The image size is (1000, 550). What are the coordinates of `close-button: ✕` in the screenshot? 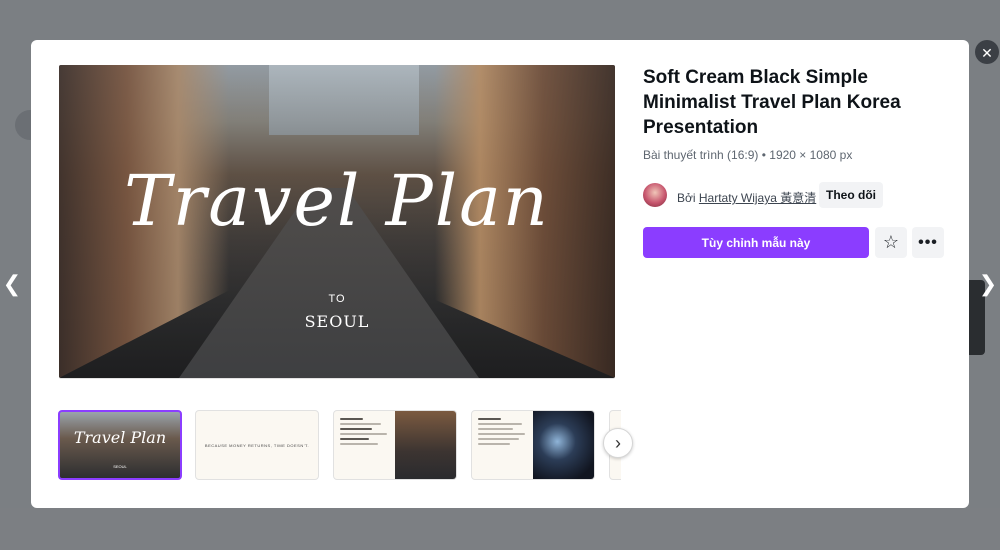 It's located at (987, 52).